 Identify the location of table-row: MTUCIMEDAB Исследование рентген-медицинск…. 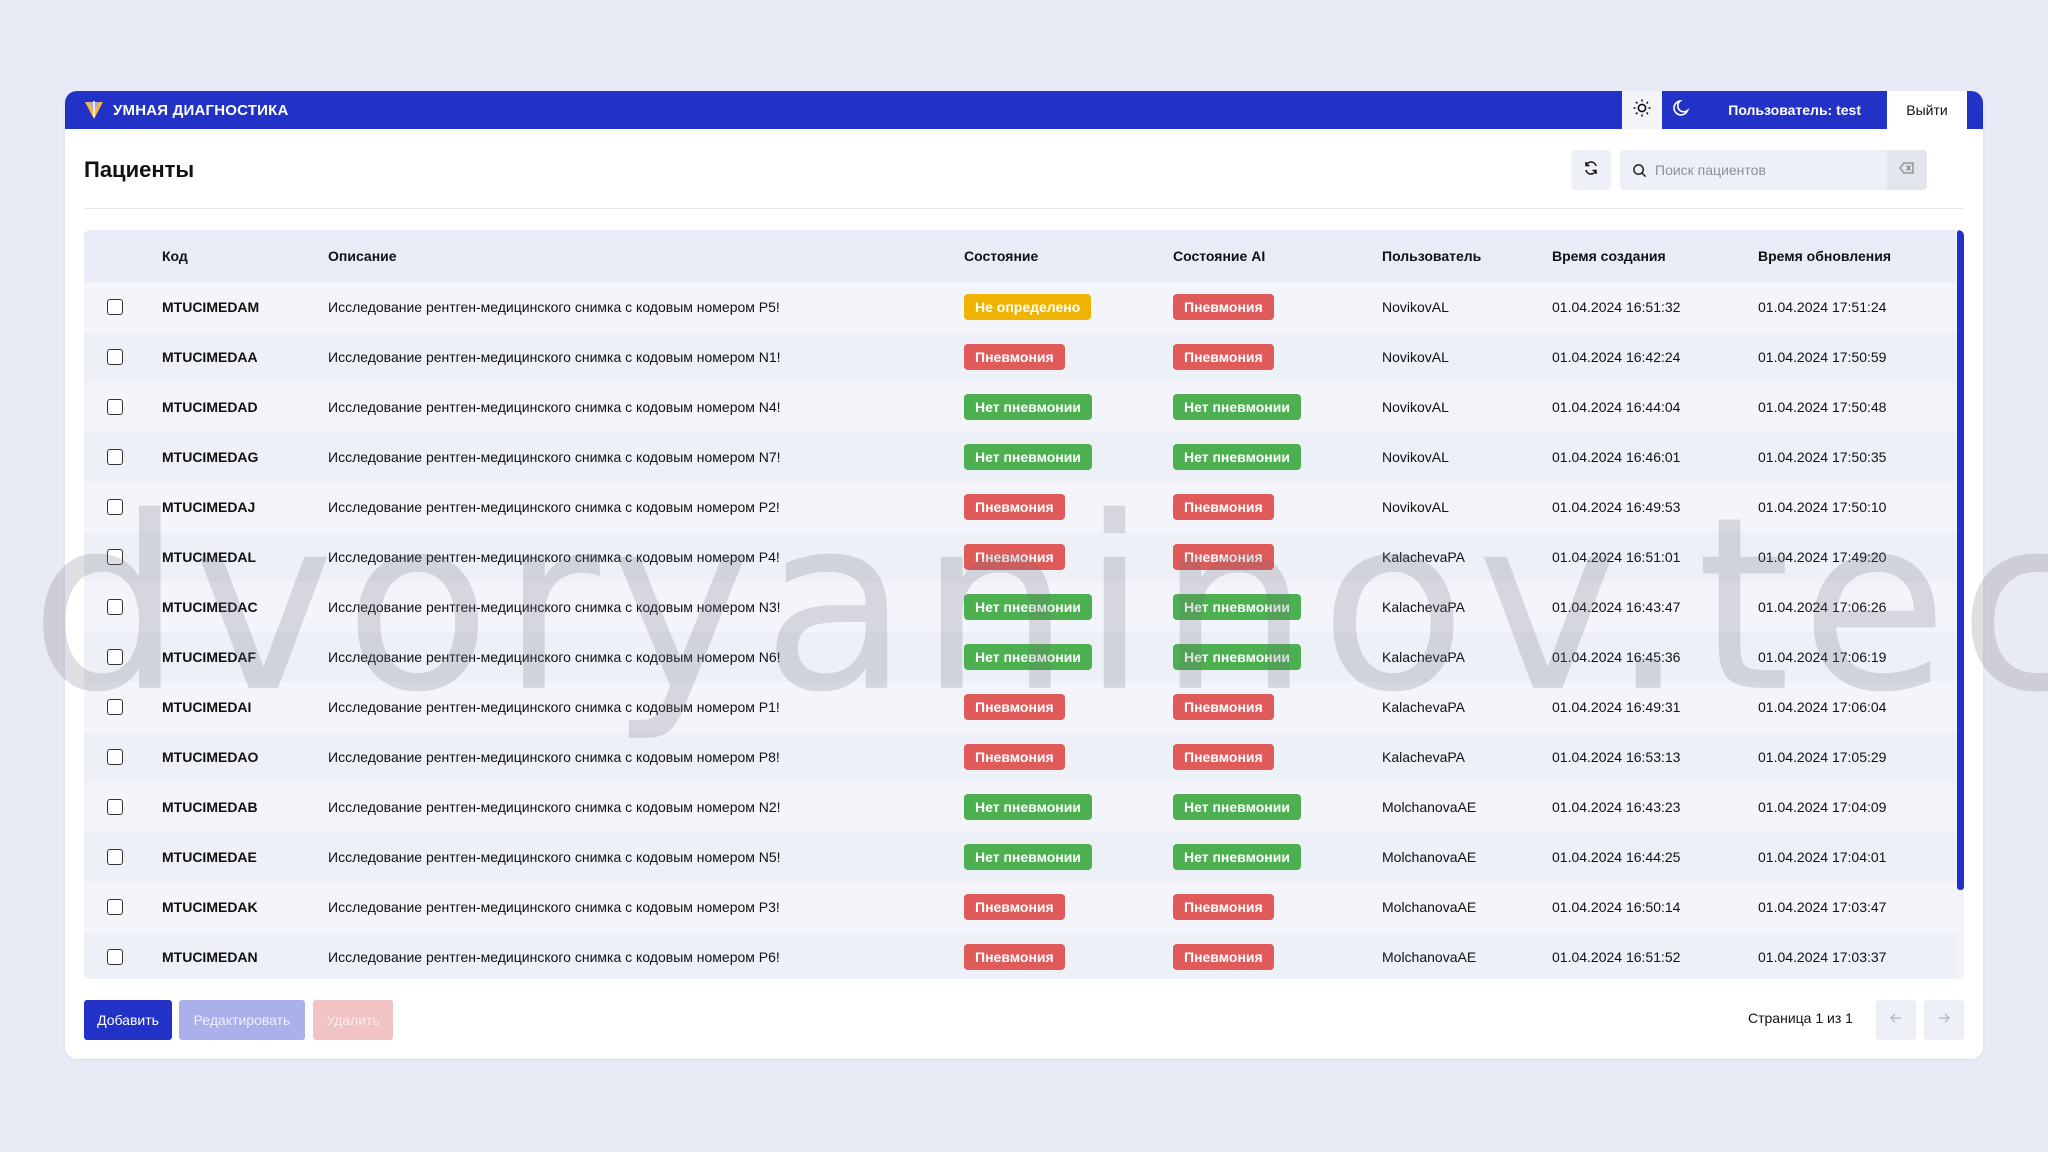
(1020, 807).